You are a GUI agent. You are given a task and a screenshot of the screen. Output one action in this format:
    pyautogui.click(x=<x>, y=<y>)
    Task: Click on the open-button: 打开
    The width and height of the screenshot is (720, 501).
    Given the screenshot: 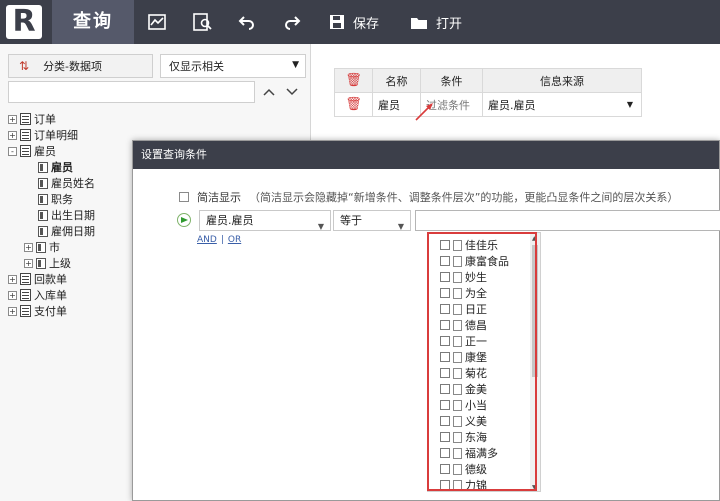 What is the action you would take?
    pyautogui.click(x=436, y=22)
    